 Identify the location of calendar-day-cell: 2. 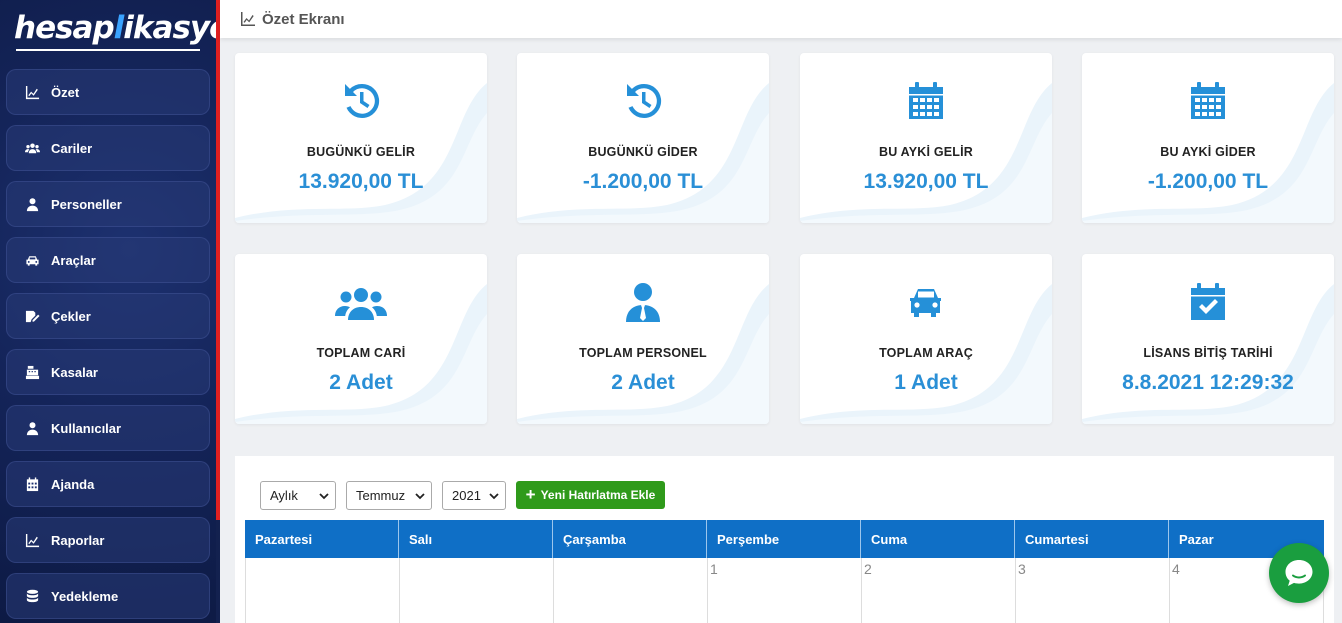
(939, 590).